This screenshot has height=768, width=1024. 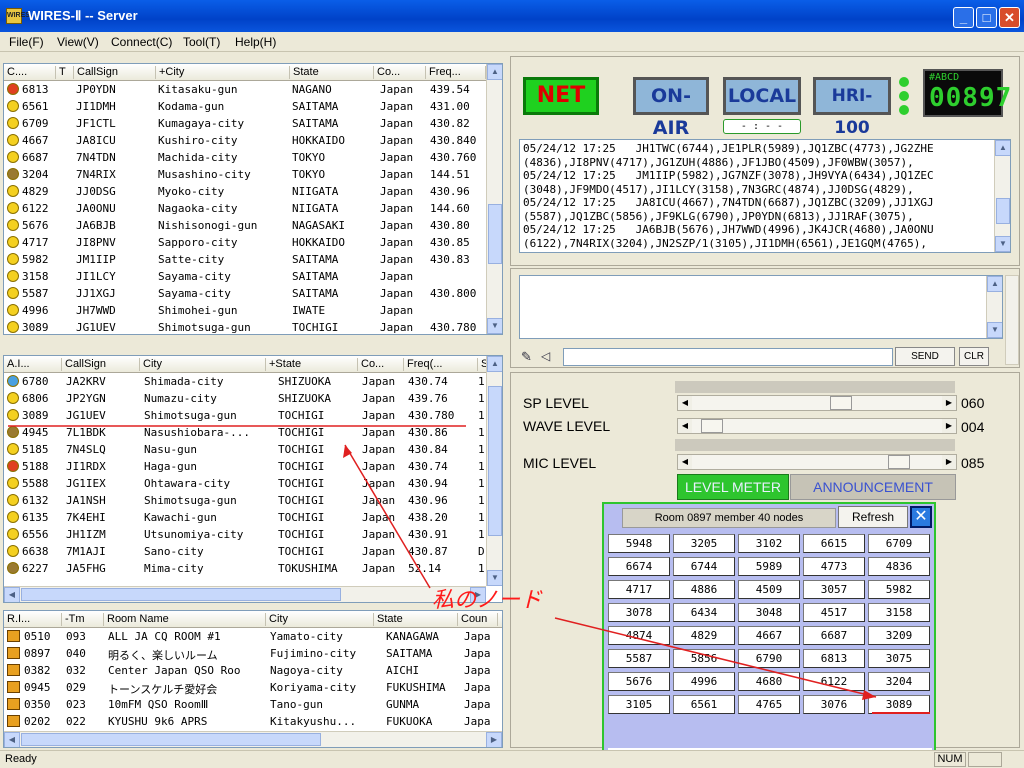 What do you see at coordinates (21, 759) in the screenshot?
I see `status-text: Ready` at bounding box center [21, 759].